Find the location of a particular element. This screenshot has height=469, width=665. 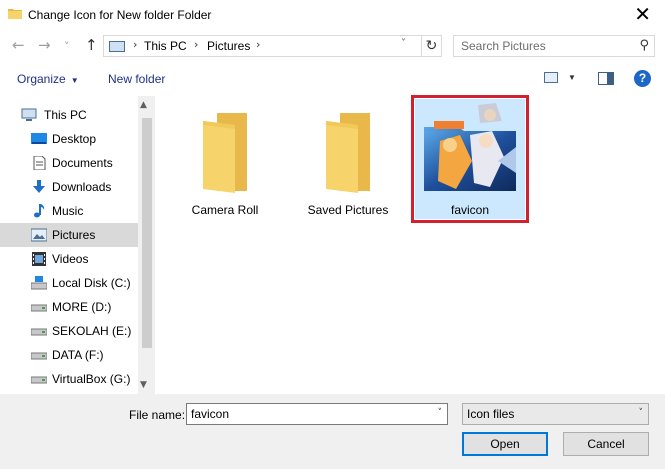

organize-button: Organize ▼ is located at coordinates (48, 79).